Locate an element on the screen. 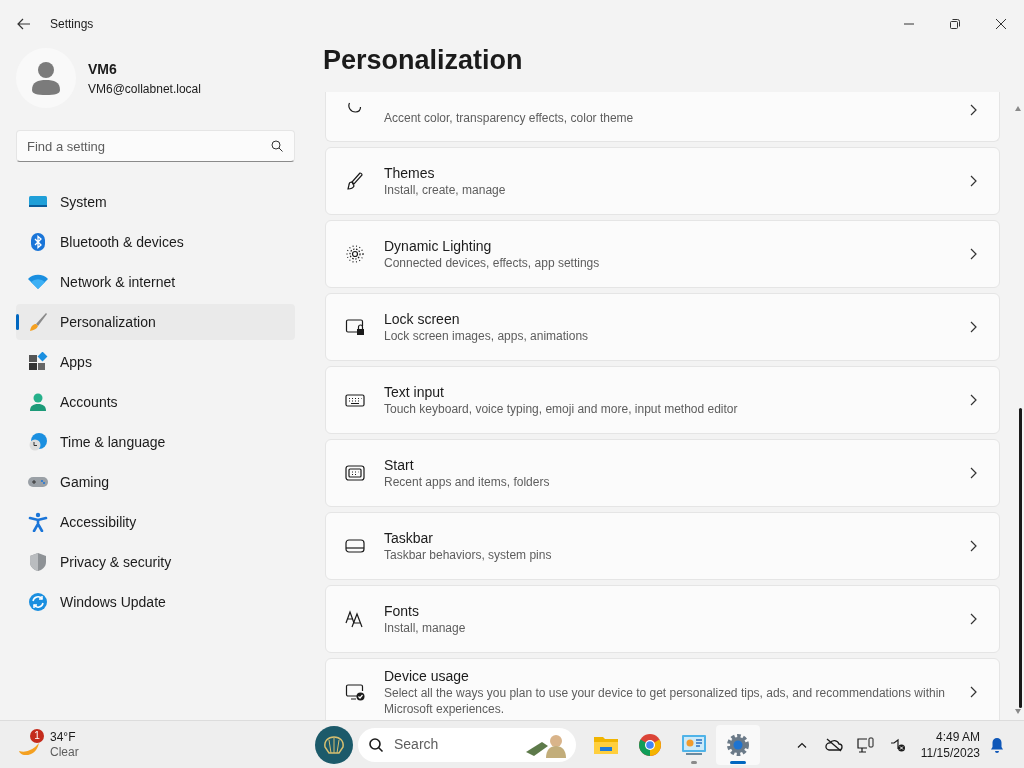 The height and width of the screenshot is (768, 1024). settings-card: Start Recent apps and items, folders is located at coordinates (662, 473).